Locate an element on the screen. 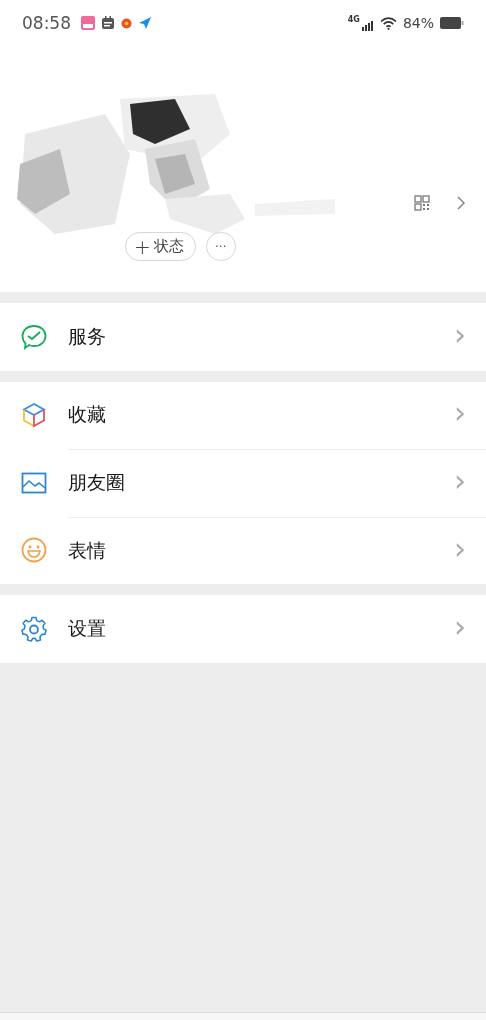 This screenshot has width=486, height=1020. chat-check-icon is located at coordinates (34, 336).